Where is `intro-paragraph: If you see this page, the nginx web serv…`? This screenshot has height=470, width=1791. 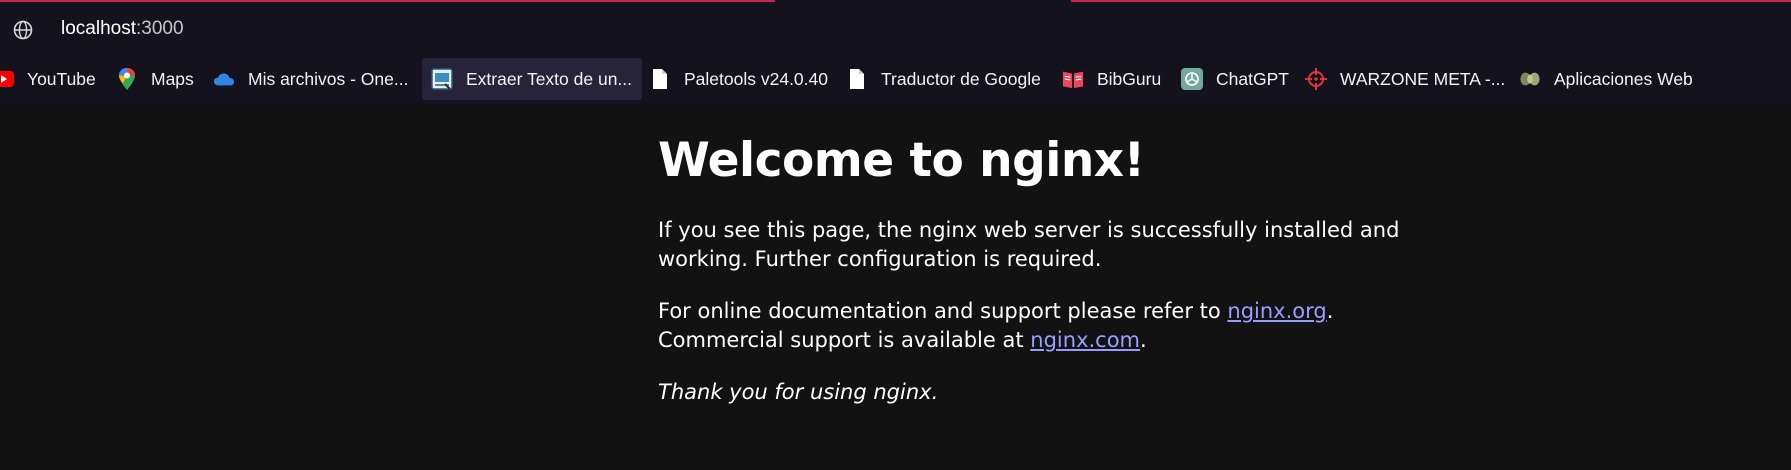
intro-paragraph: If you see this page, the nginx web serv… is located at coordinates (1029, 245).